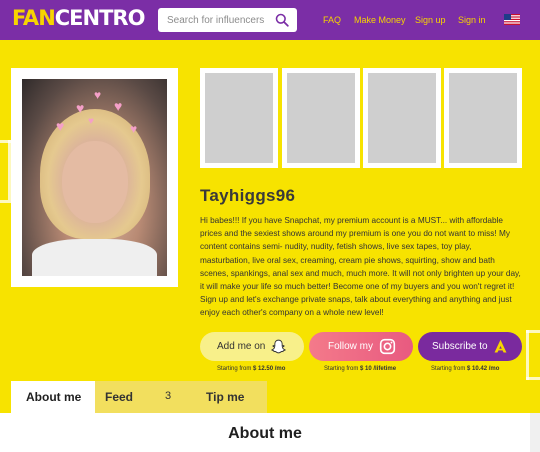 The height and width of the screenshot is (452, 540). What do you see at coordinates (278, 346) in the screenshot?
I see `snapchat-icon` at bounding box center [278, 346].